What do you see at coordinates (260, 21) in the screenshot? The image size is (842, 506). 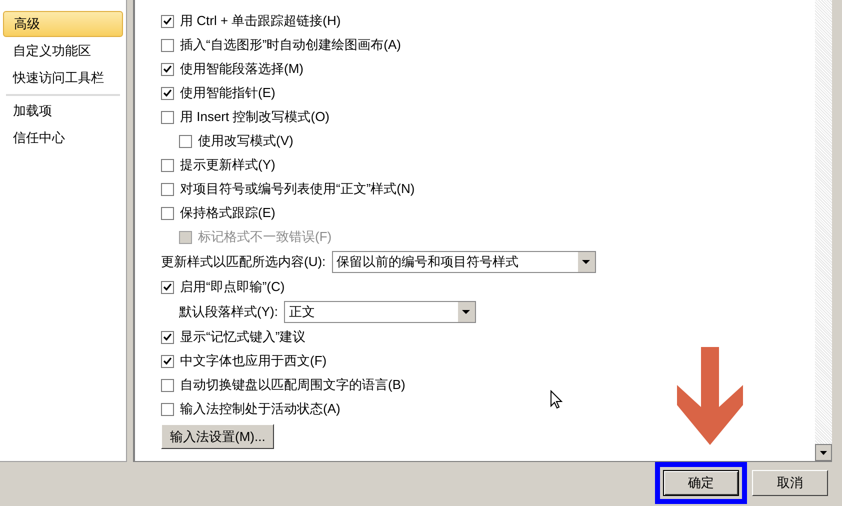 I see `option-label: 用 Ctrl + 单击跟踪超链接(H)` at bounding box center [260, 21].